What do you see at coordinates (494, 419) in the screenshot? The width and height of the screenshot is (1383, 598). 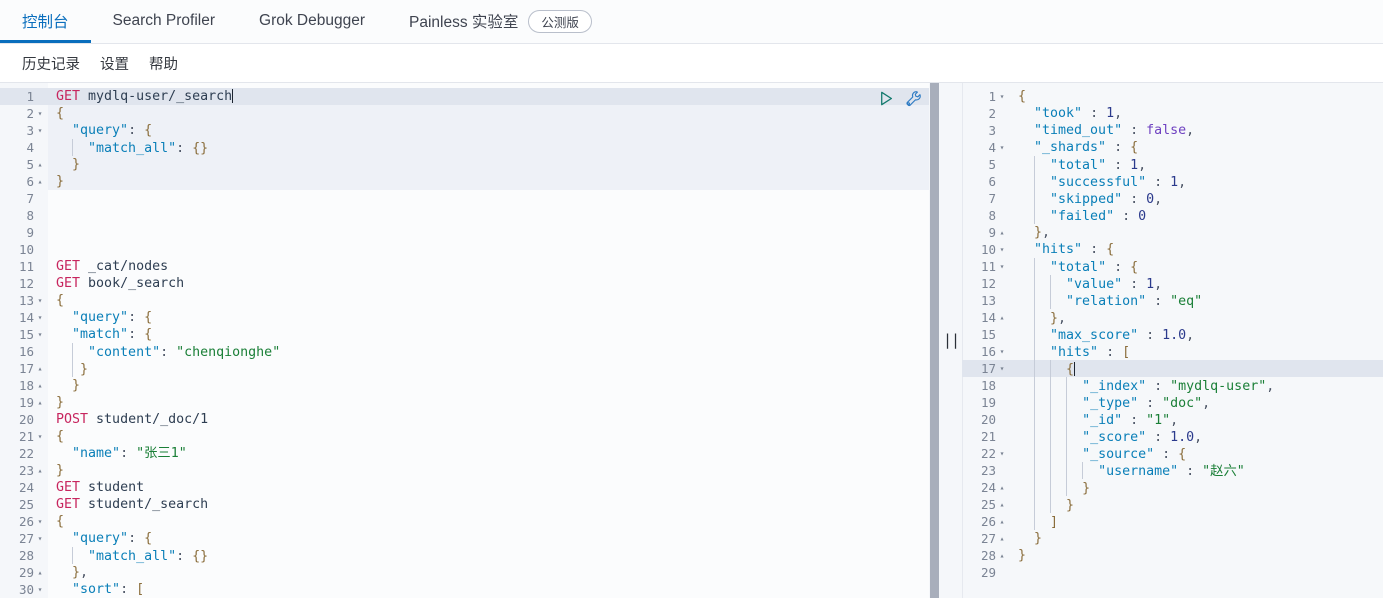 I see `code-line: POST student/_doc/1` at bounding box center [494, 419].